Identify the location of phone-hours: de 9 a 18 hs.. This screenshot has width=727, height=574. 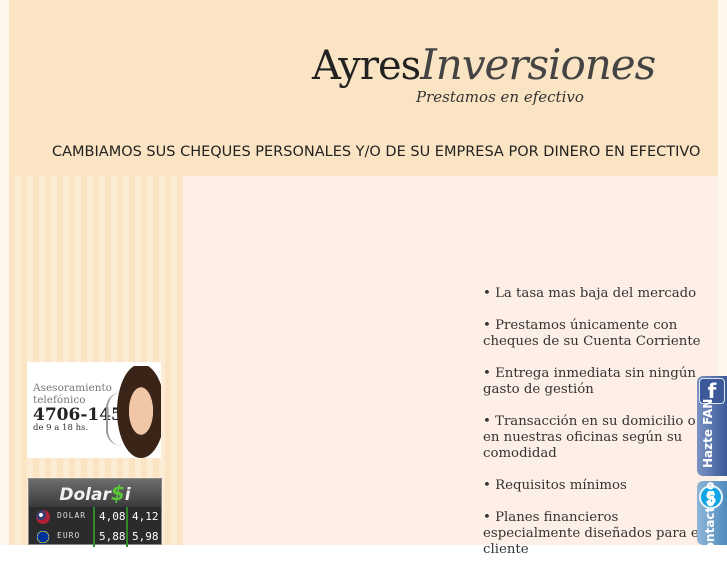
(61, 428).